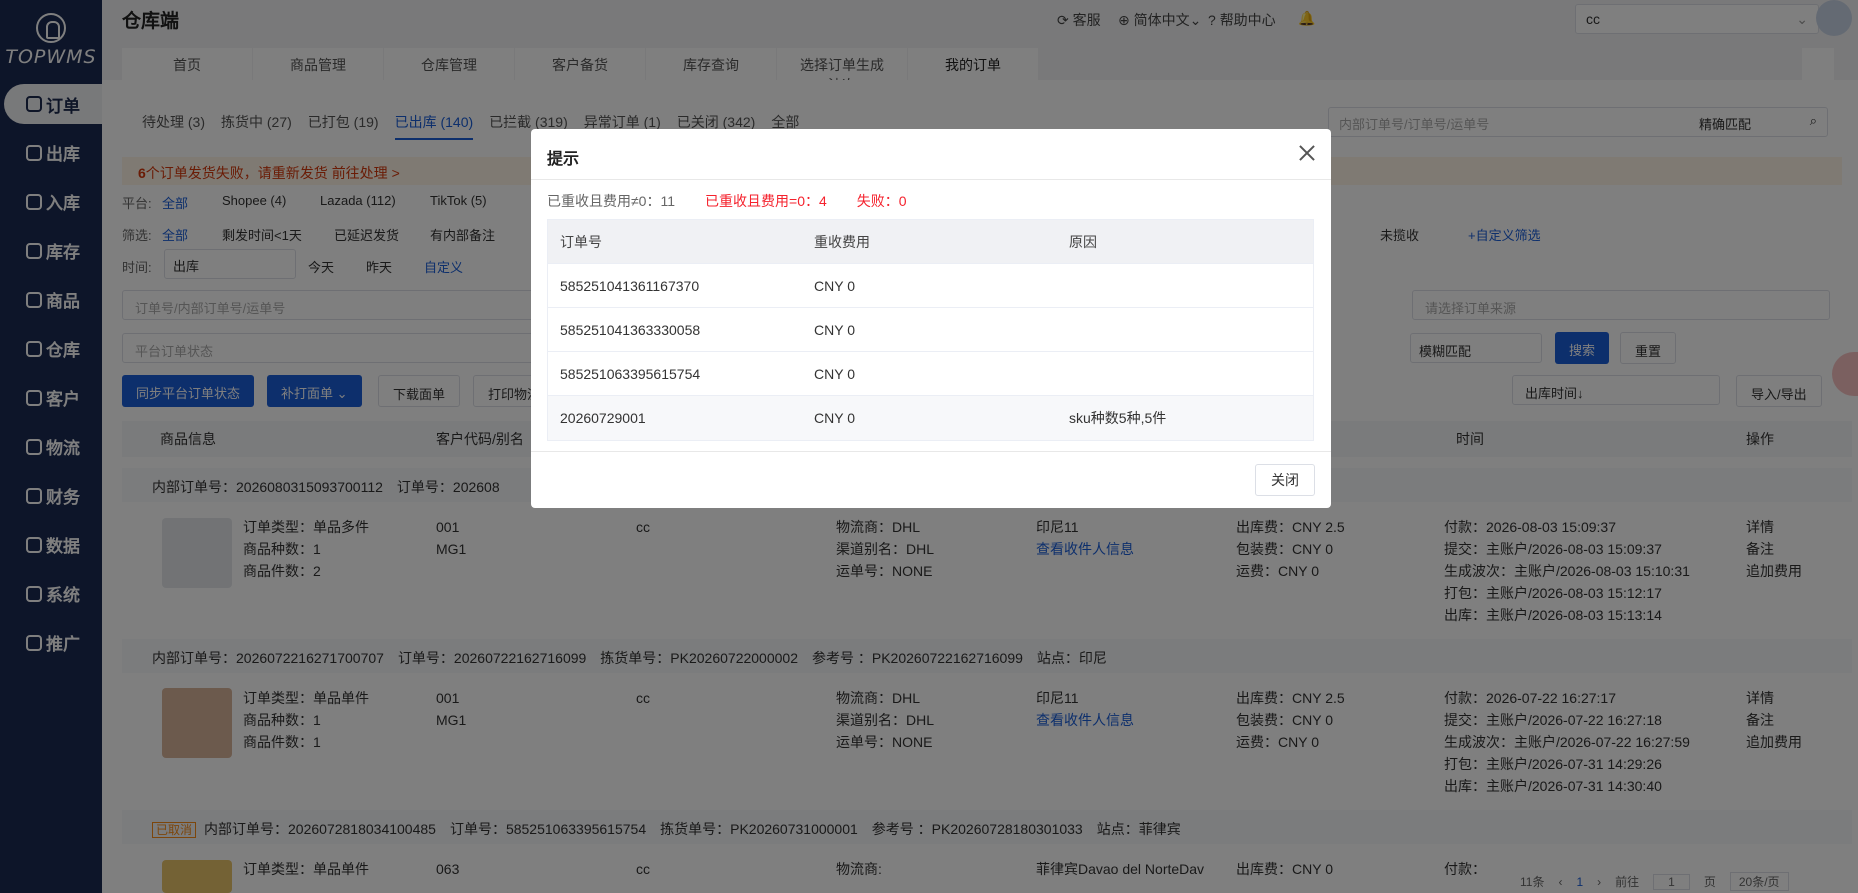 The height and width of the screenshot is (893, 1858). Describe the element at coordinates (931, 451) in the screenshot. I see `dialog-footer-divider` at that location.